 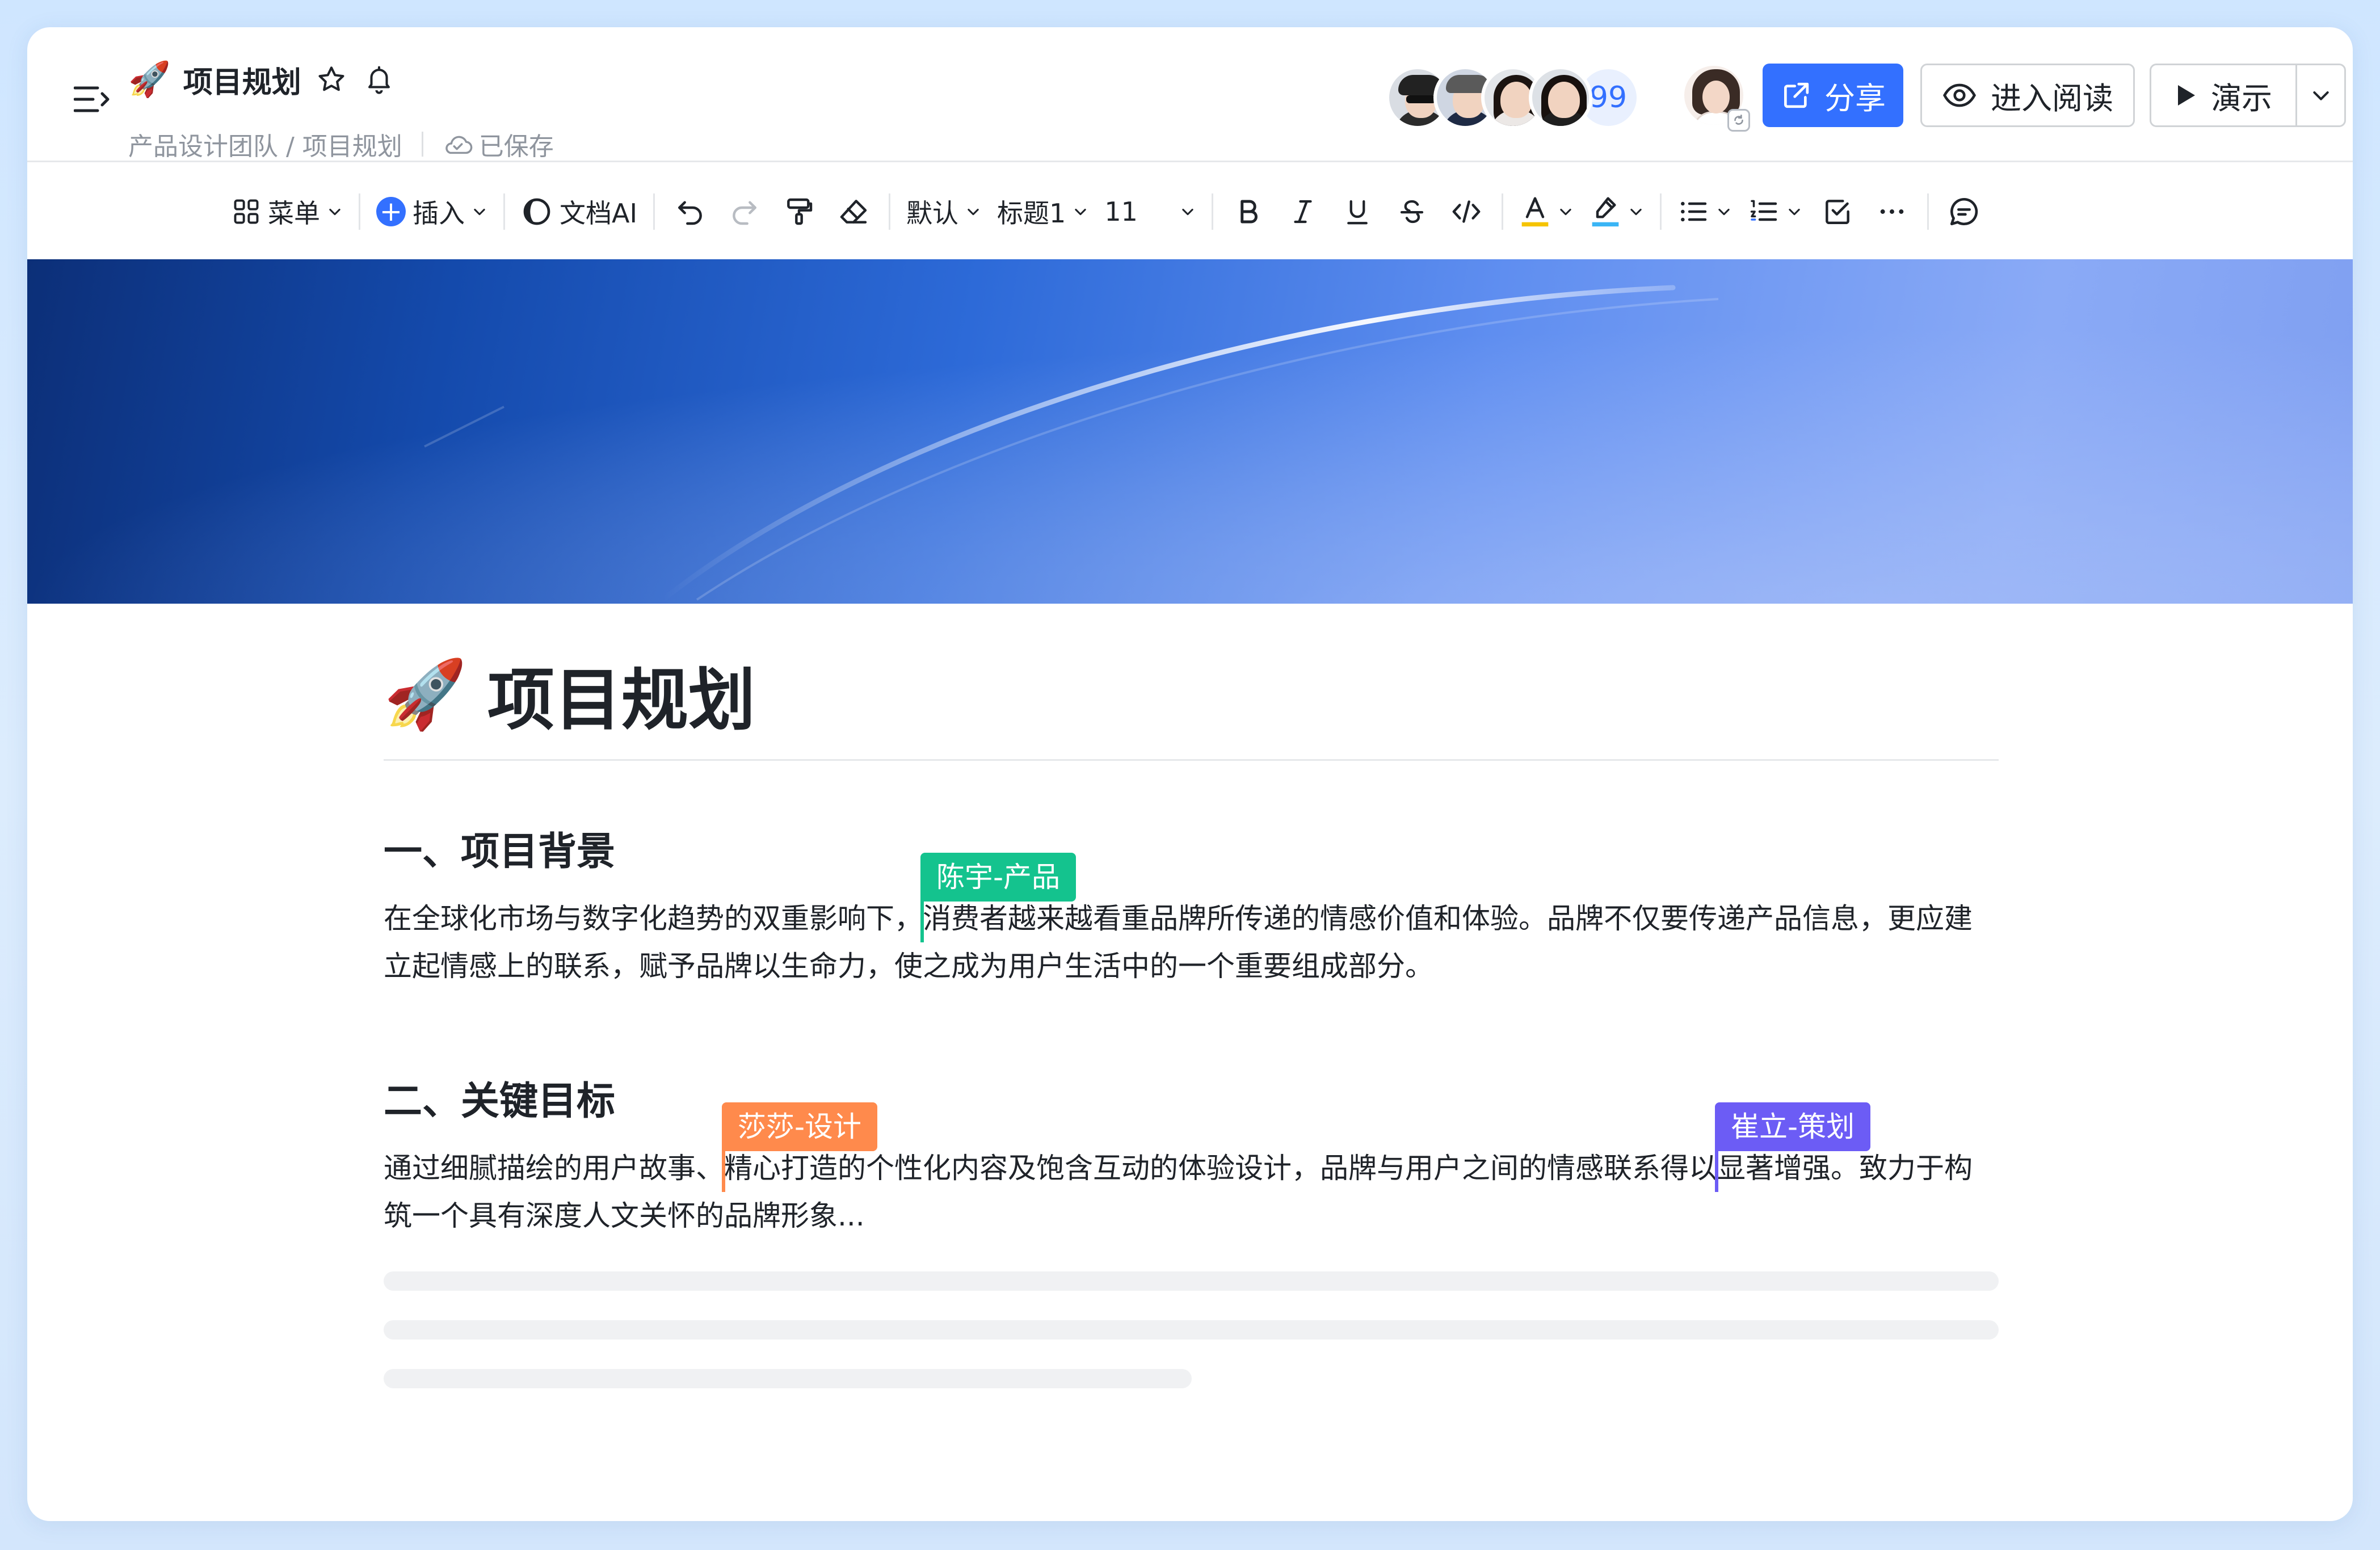 I want to click on eye-icon, so click(x=1959, y=95).